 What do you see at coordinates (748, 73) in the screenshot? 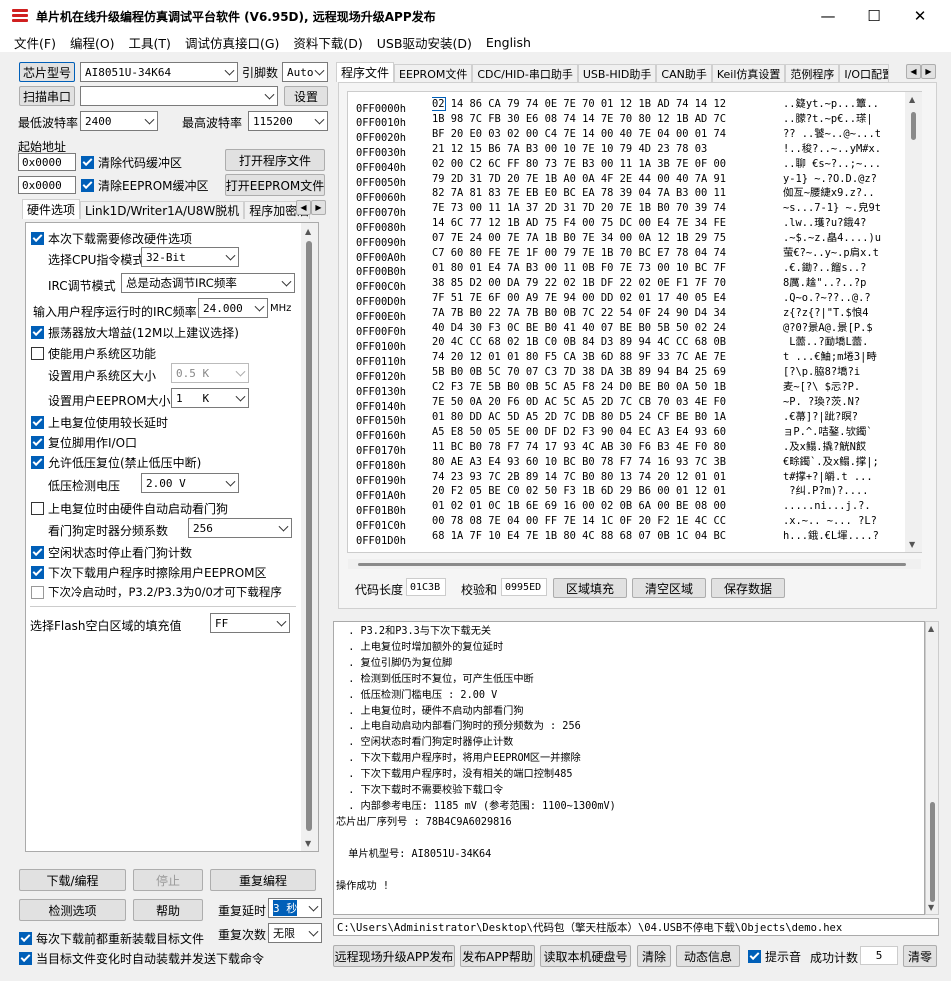
I see `tab-keil-sim: Keil仿真设置` at bounding box center [748, 73].